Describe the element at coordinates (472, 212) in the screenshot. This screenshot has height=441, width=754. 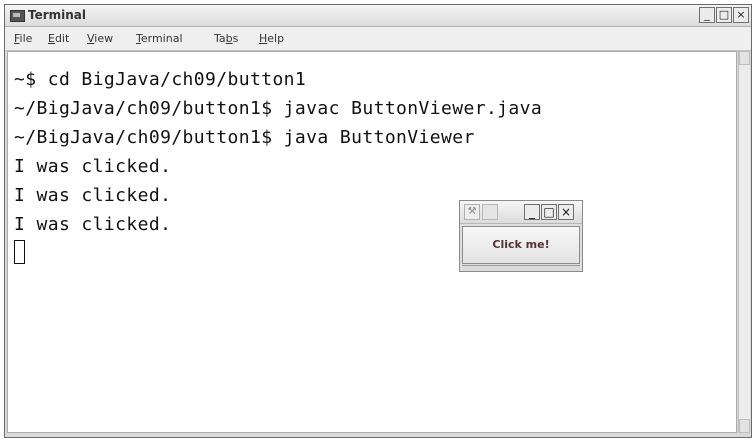
I see `java-app-icon: ⚒` at that location.